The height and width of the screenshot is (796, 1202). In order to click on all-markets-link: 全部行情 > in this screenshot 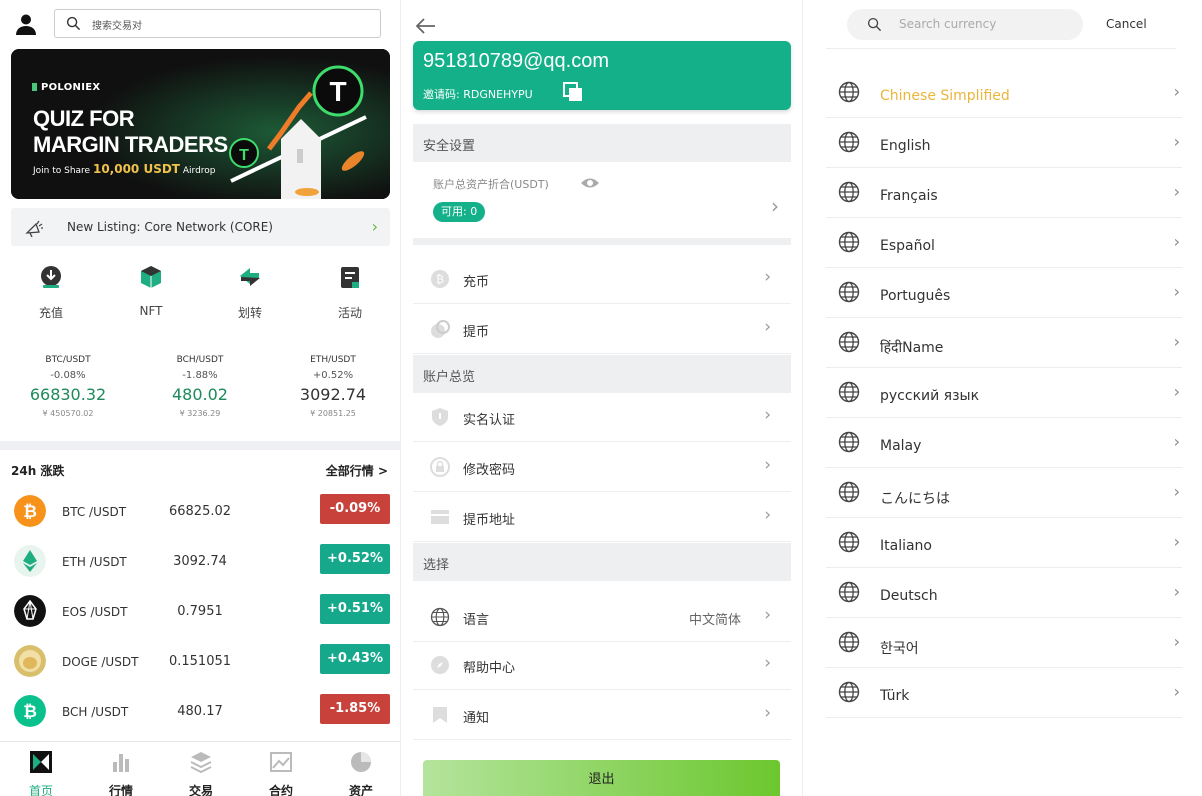, I will do `click(357, 470)`.